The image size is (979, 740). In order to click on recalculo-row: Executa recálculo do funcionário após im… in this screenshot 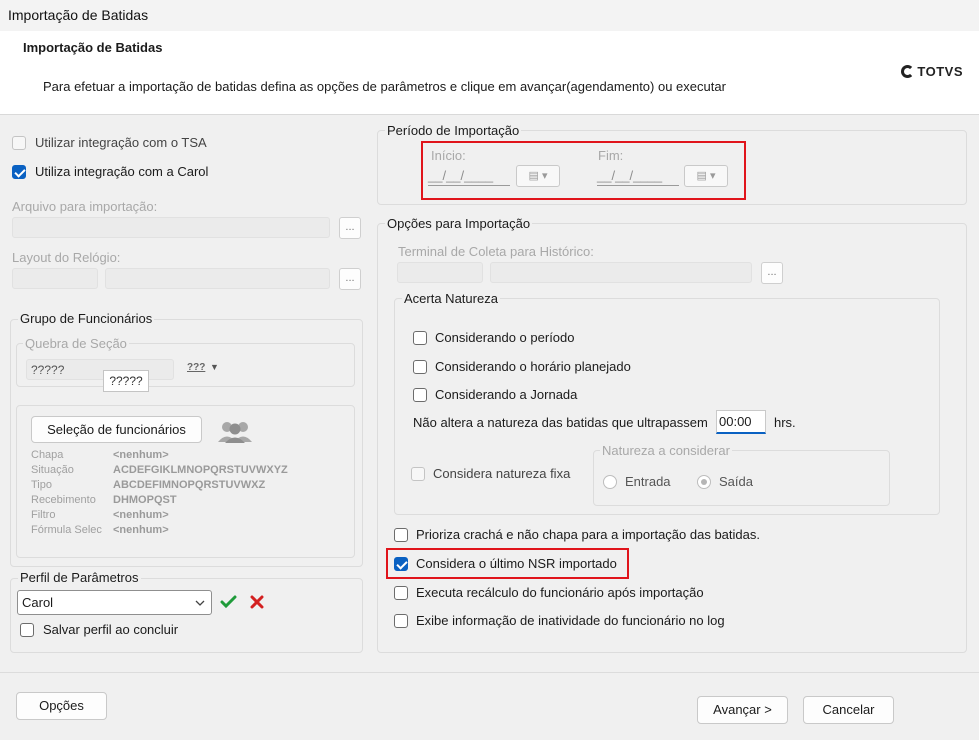, I will do `click(549, 592)`.